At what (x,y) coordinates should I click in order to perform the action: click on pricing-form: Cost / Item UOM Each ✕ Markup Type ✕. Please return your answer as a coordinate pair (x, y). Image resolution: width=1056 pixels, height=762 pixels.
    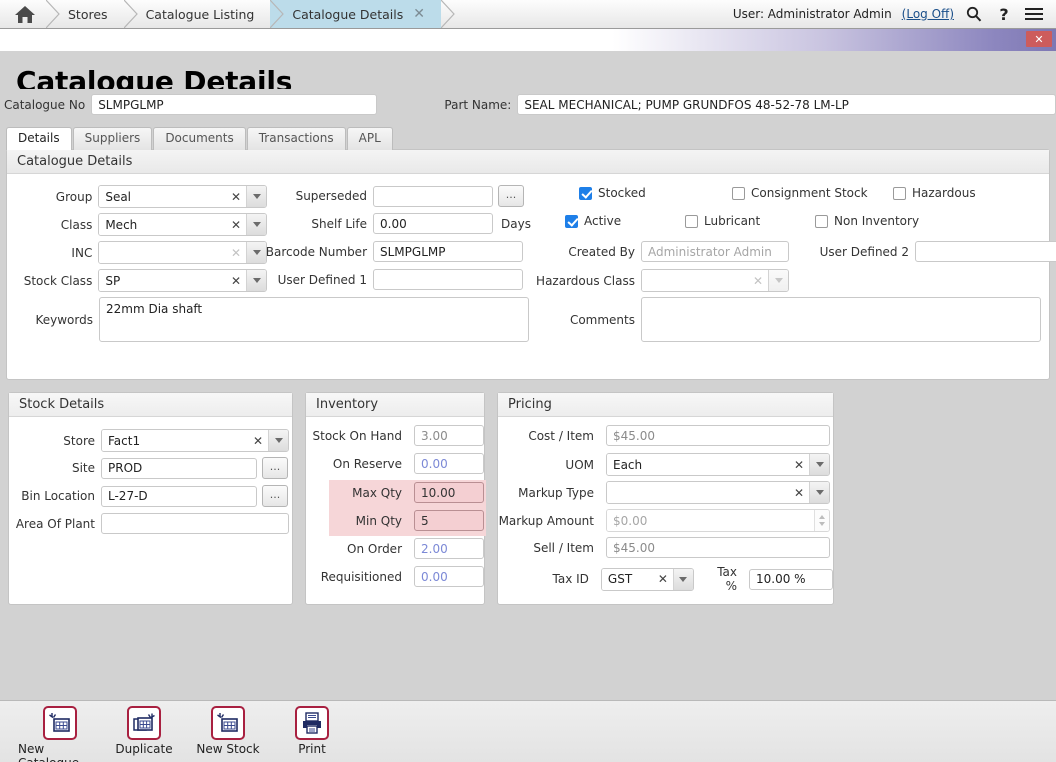
    Looking at the image, I should click on (665, 509).